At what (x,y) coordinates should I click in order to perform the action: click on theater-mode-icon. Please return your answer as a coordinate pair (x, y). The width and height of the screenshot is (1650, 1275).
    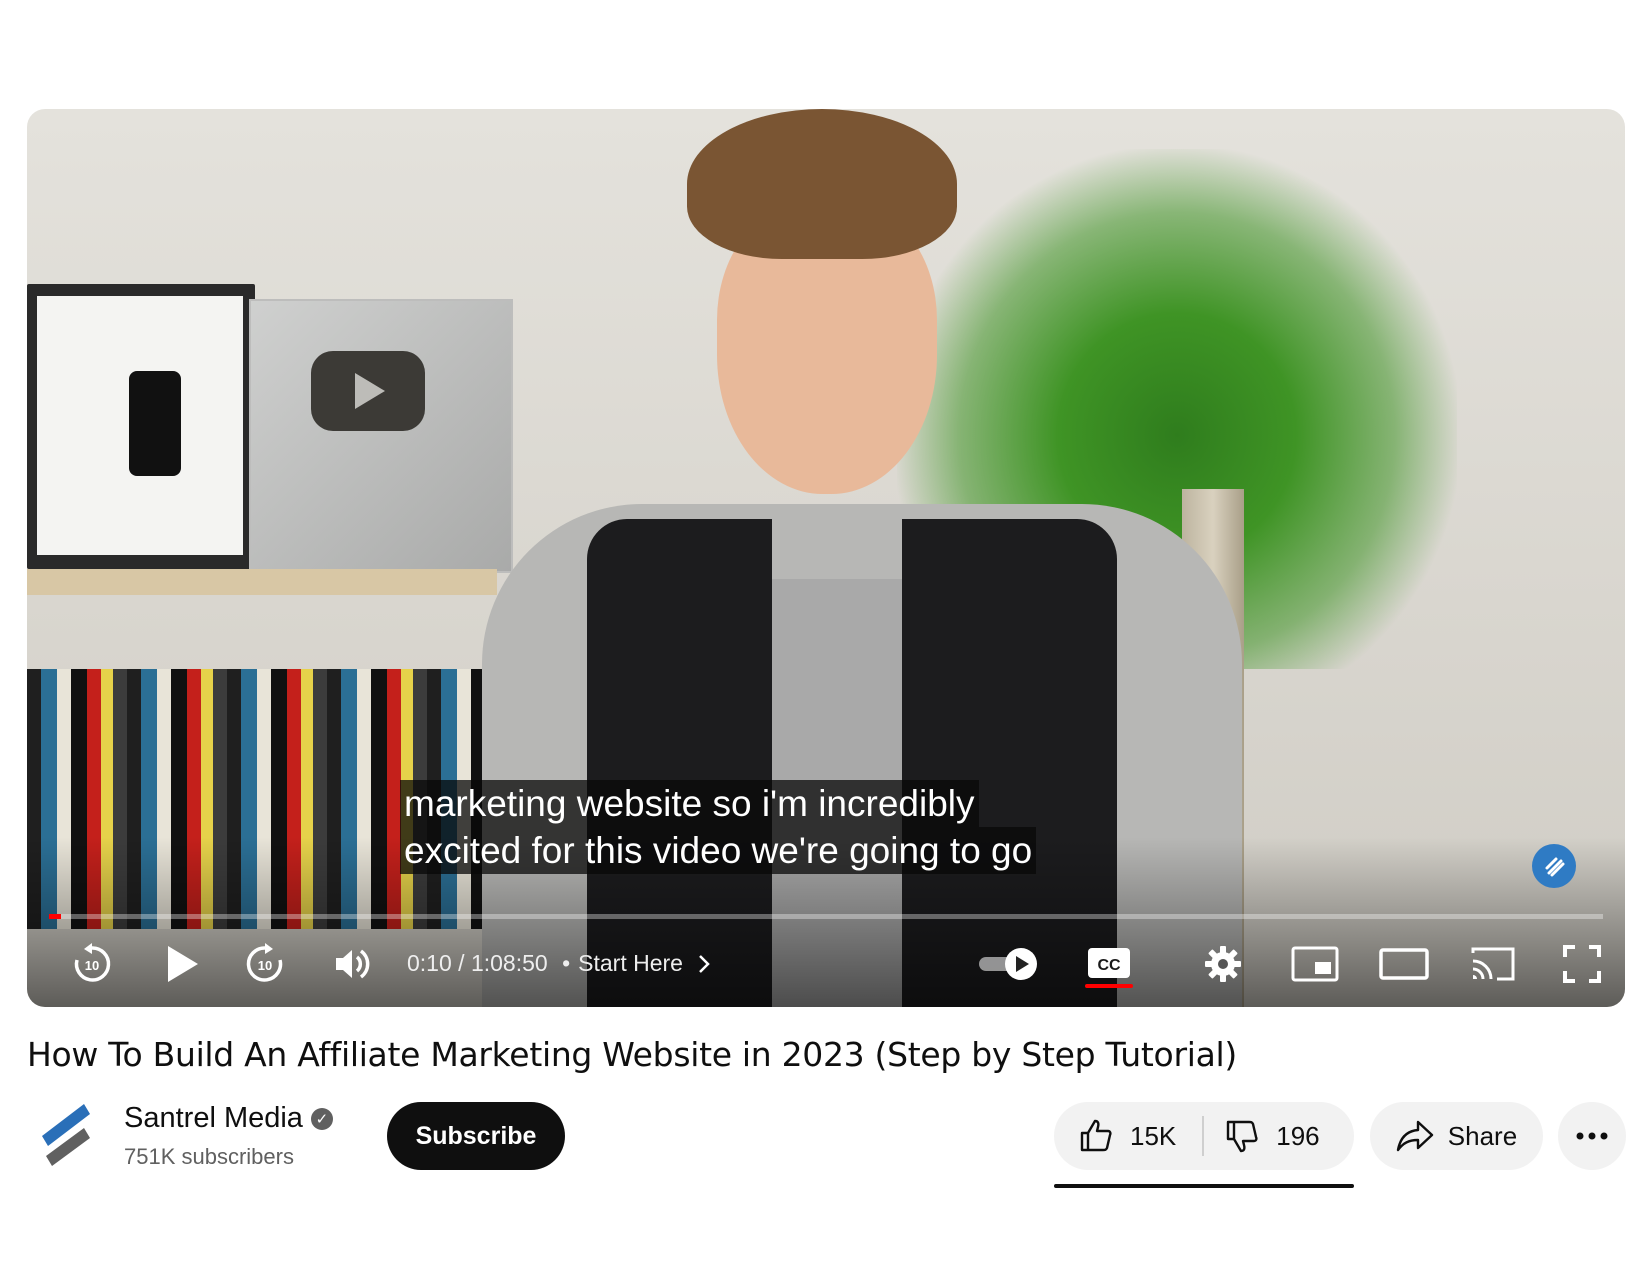
    Looking at the image, I should click on (1404, 964).